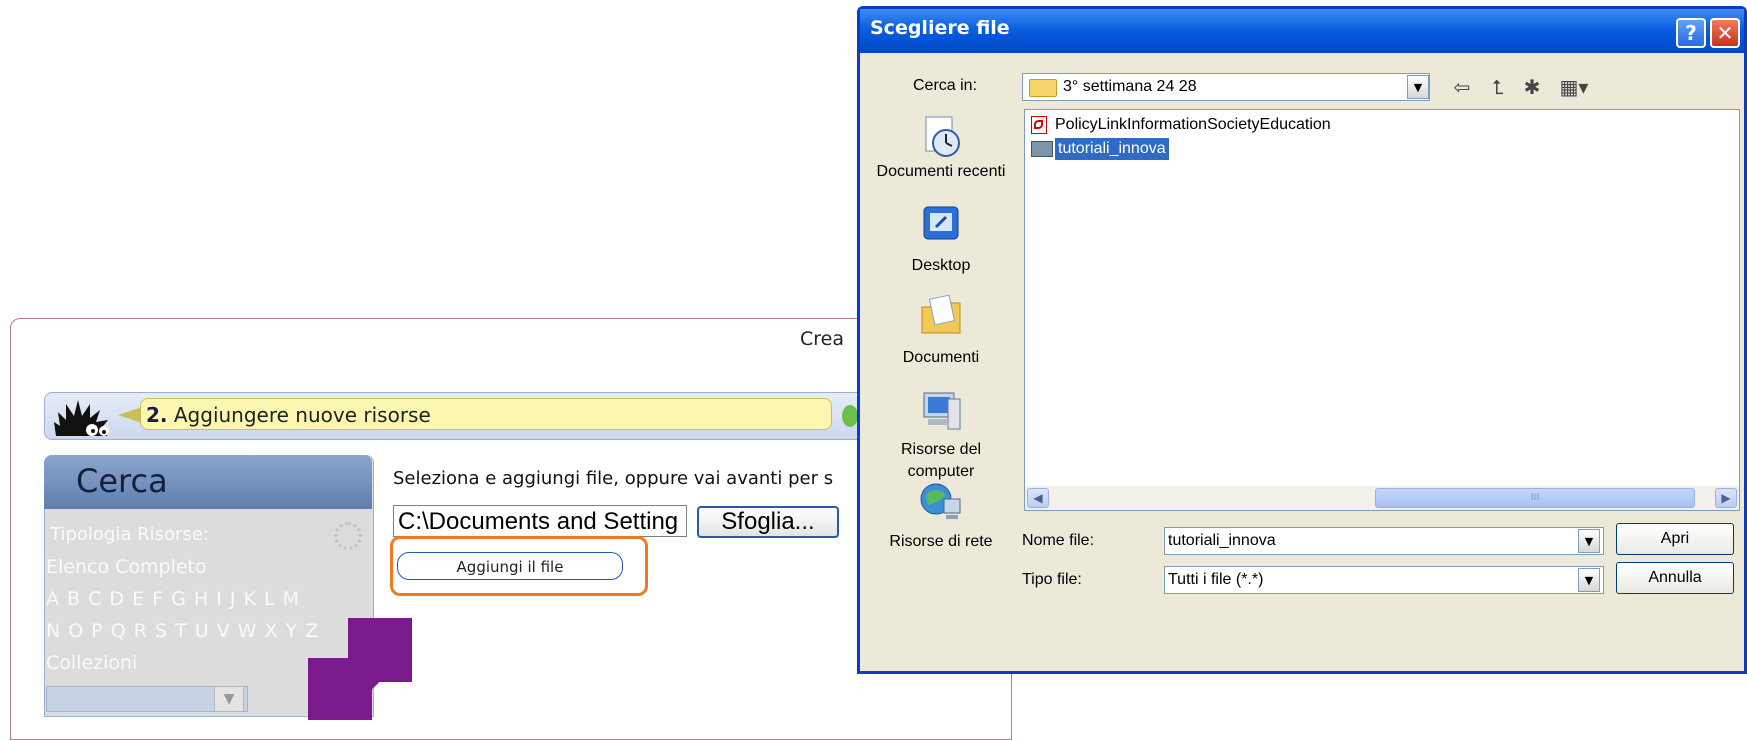  I want to click on place-documents: Documenti, so click(941, 358).